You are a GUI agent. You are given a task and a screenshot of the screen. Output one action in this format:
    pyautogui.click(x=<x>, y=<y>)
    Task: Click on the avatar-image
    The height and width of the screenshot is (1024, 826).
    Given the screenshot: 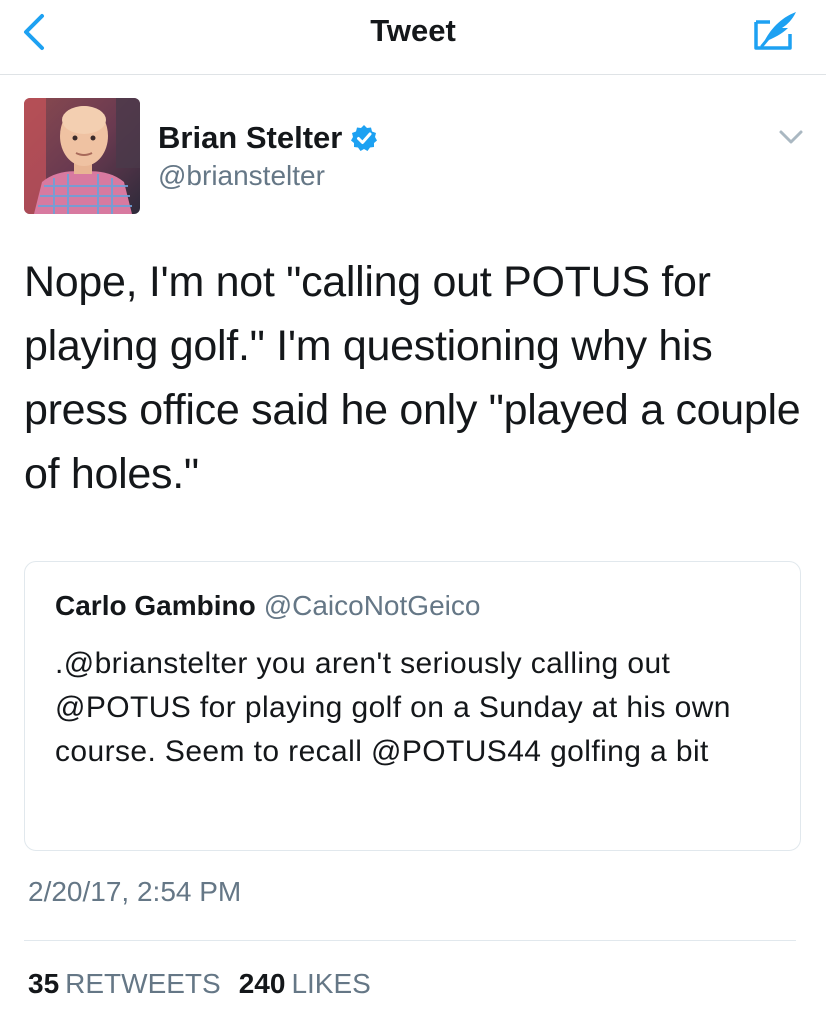 What is the action you would take?
    pyautogui.click(x=82, y=156)
    